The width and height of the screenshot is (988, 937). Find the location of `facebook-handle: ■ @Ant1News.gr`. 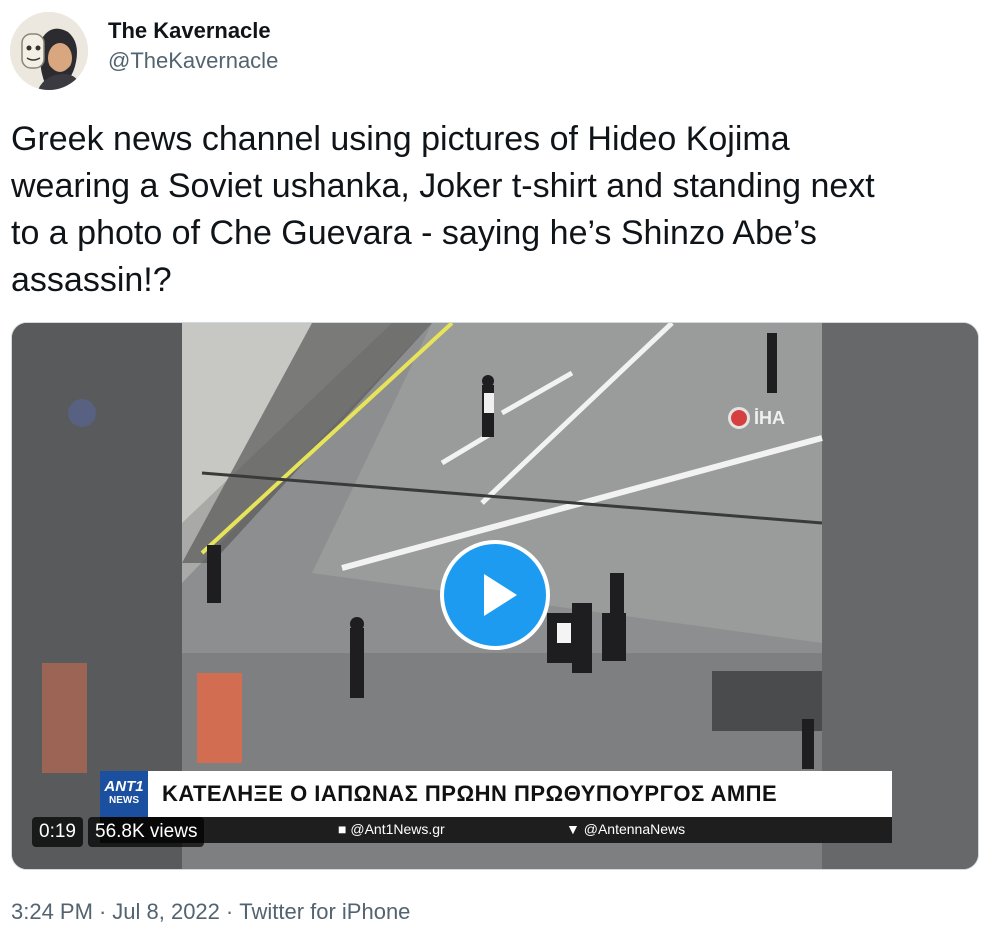

facebook-handle: ■ @Ant1News.gr is located at coordinates (391, 829).